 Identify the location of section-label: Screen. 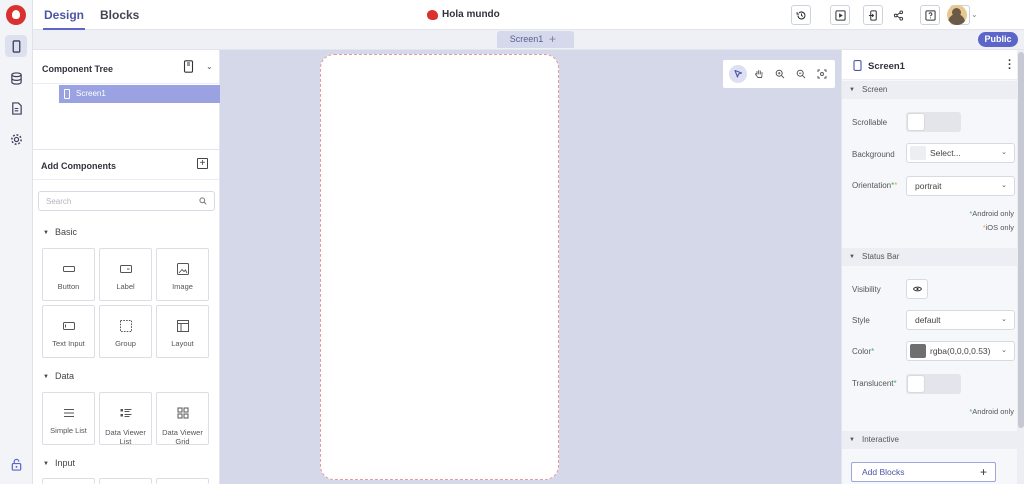
(875, 89).